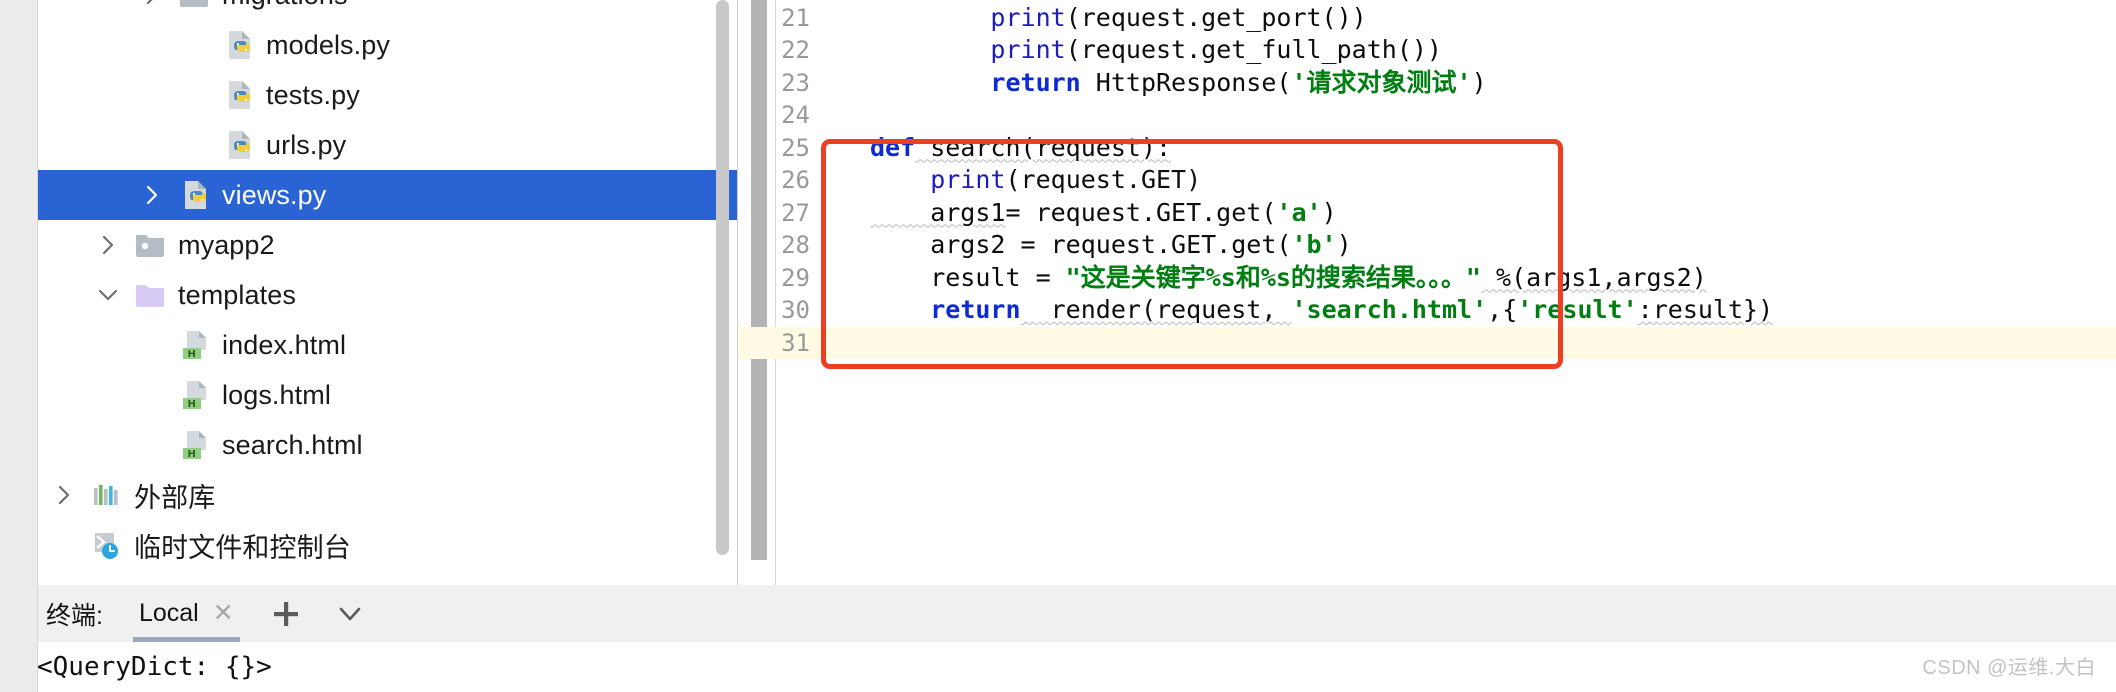 This screenshot has height=692, width=2116. Describe the element at coordinates (106, 545) in the screenshot. I see `scratches-icon` at that location.